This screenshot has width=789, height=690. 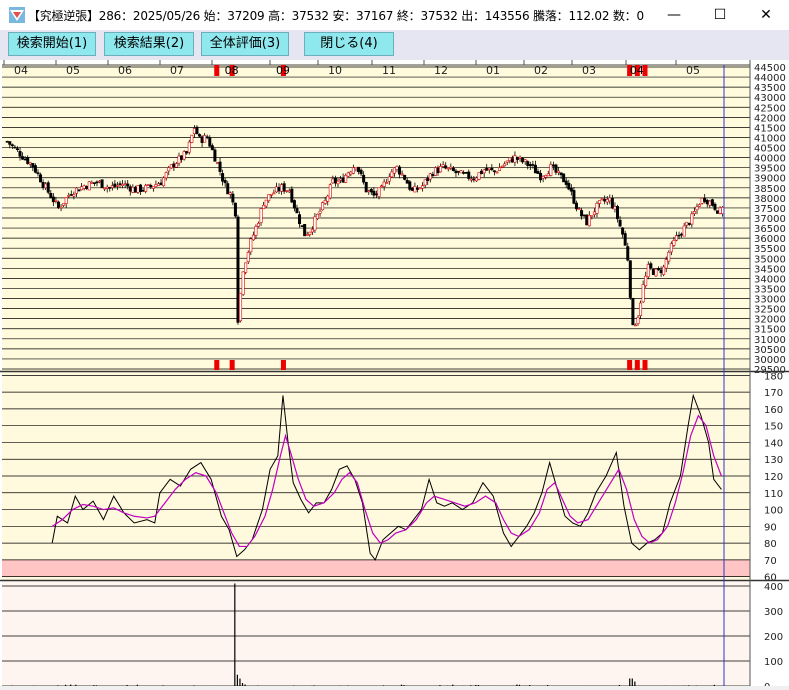 I want to click on price-tick-label: 33000, so click(x=770, y=300).